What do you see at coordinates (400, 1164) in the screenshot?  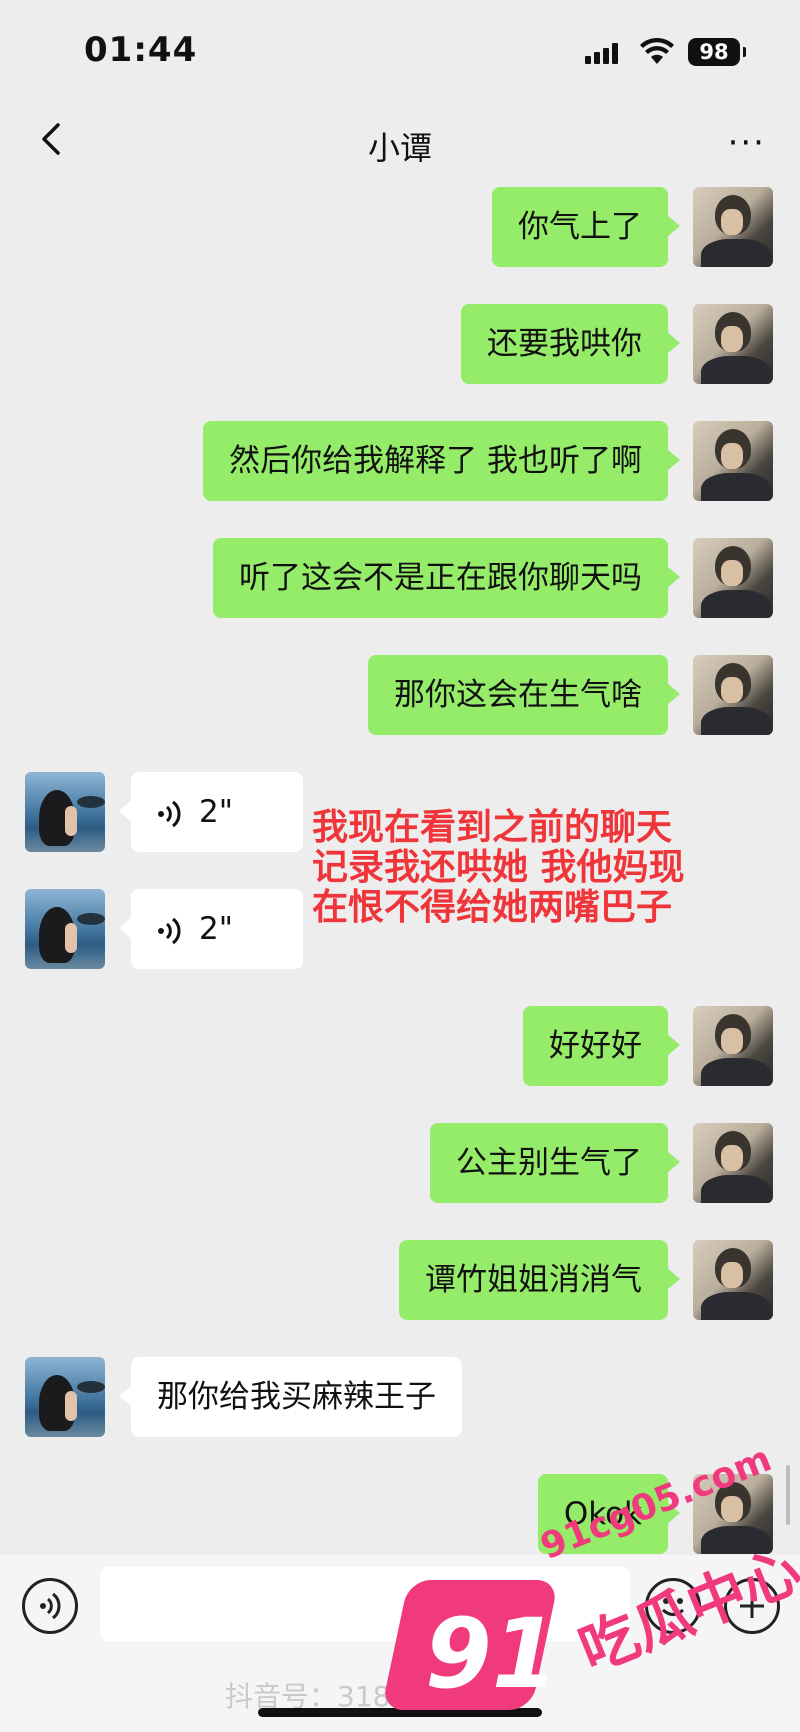 I see `message-row: 公主别生气了` at bounding box center [400, 1164].